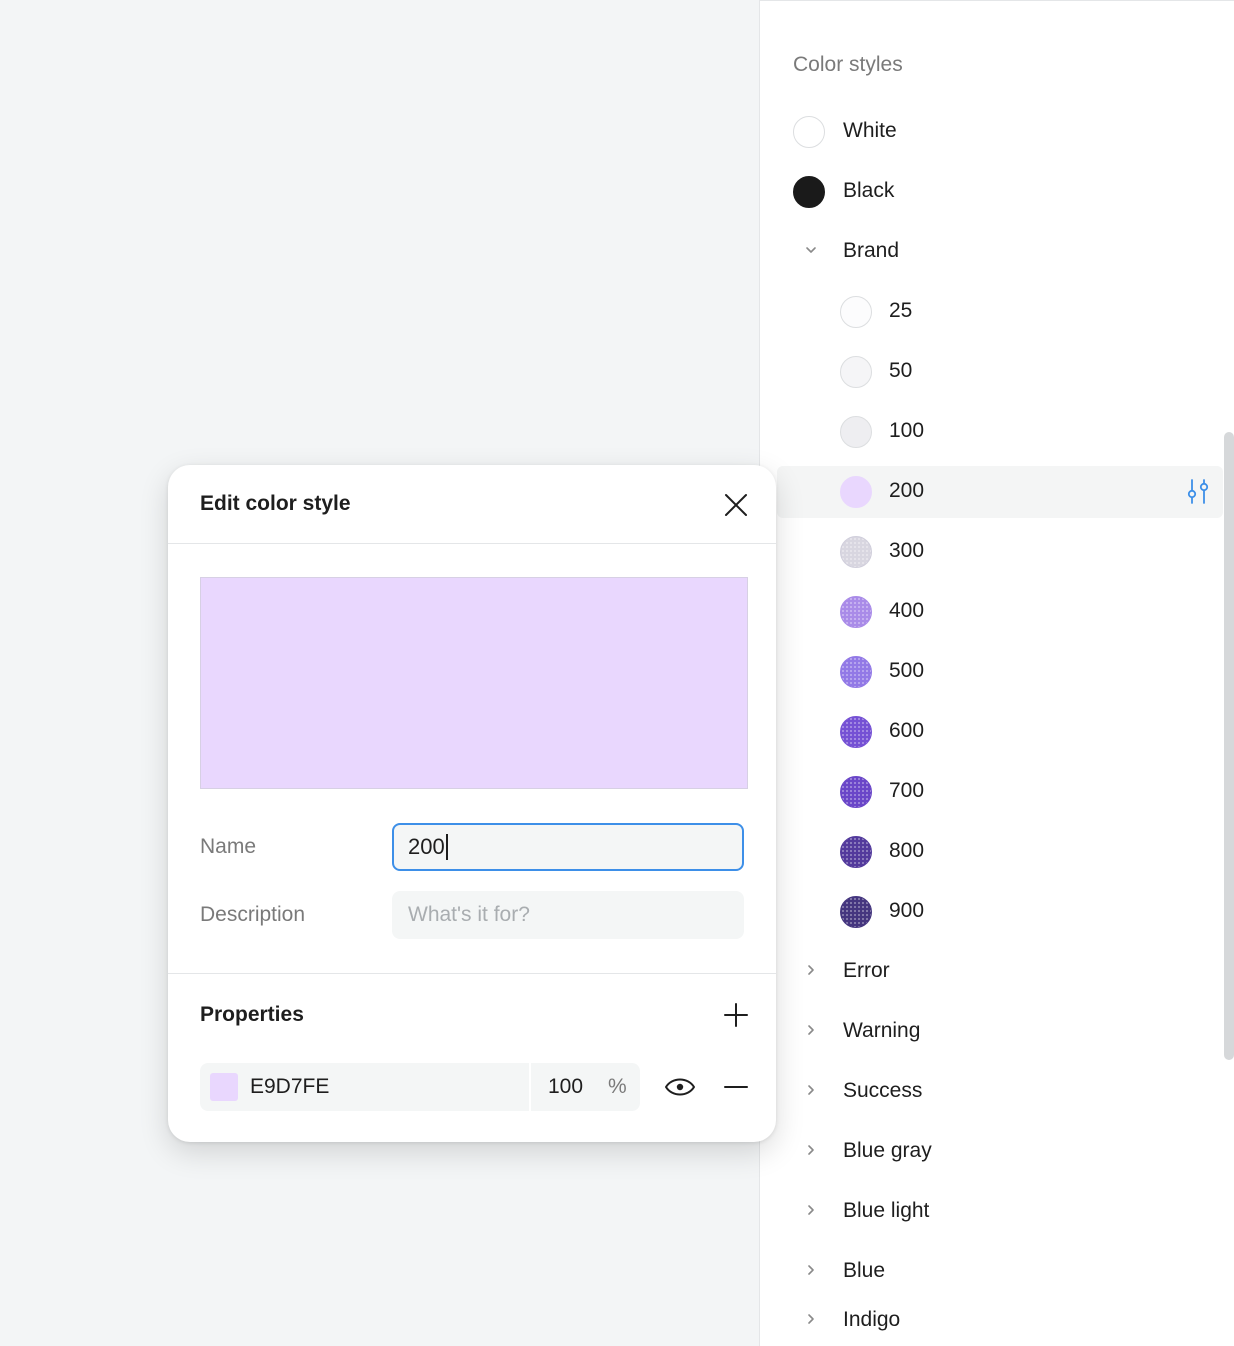 This screenshot has width=1234, height=1346. What do you see at coordinates (997, 372) in the screenshot?
I see `brand-shade-50: 50` at bounding box center [997, 372].